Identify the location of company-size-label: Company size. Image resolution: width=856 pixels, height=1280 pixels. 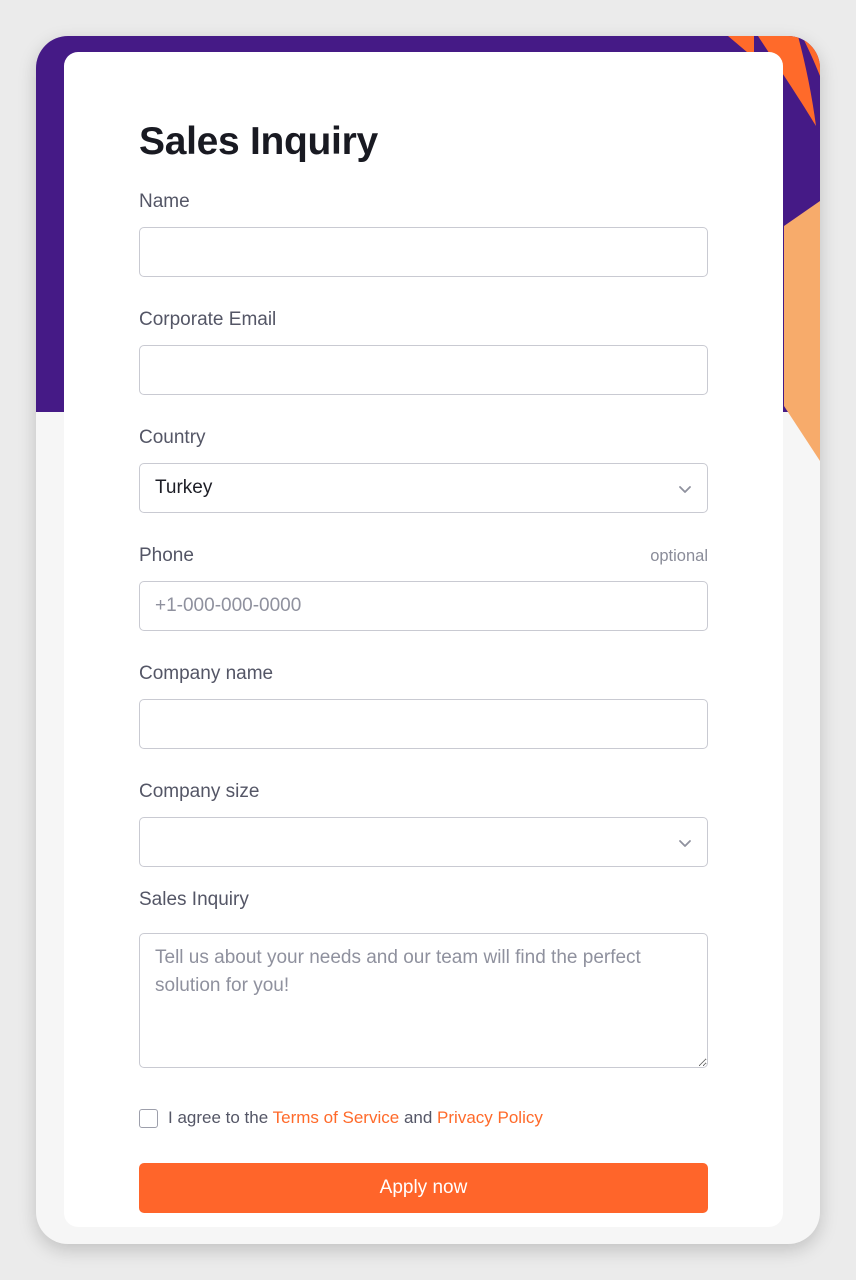
(199, 791).